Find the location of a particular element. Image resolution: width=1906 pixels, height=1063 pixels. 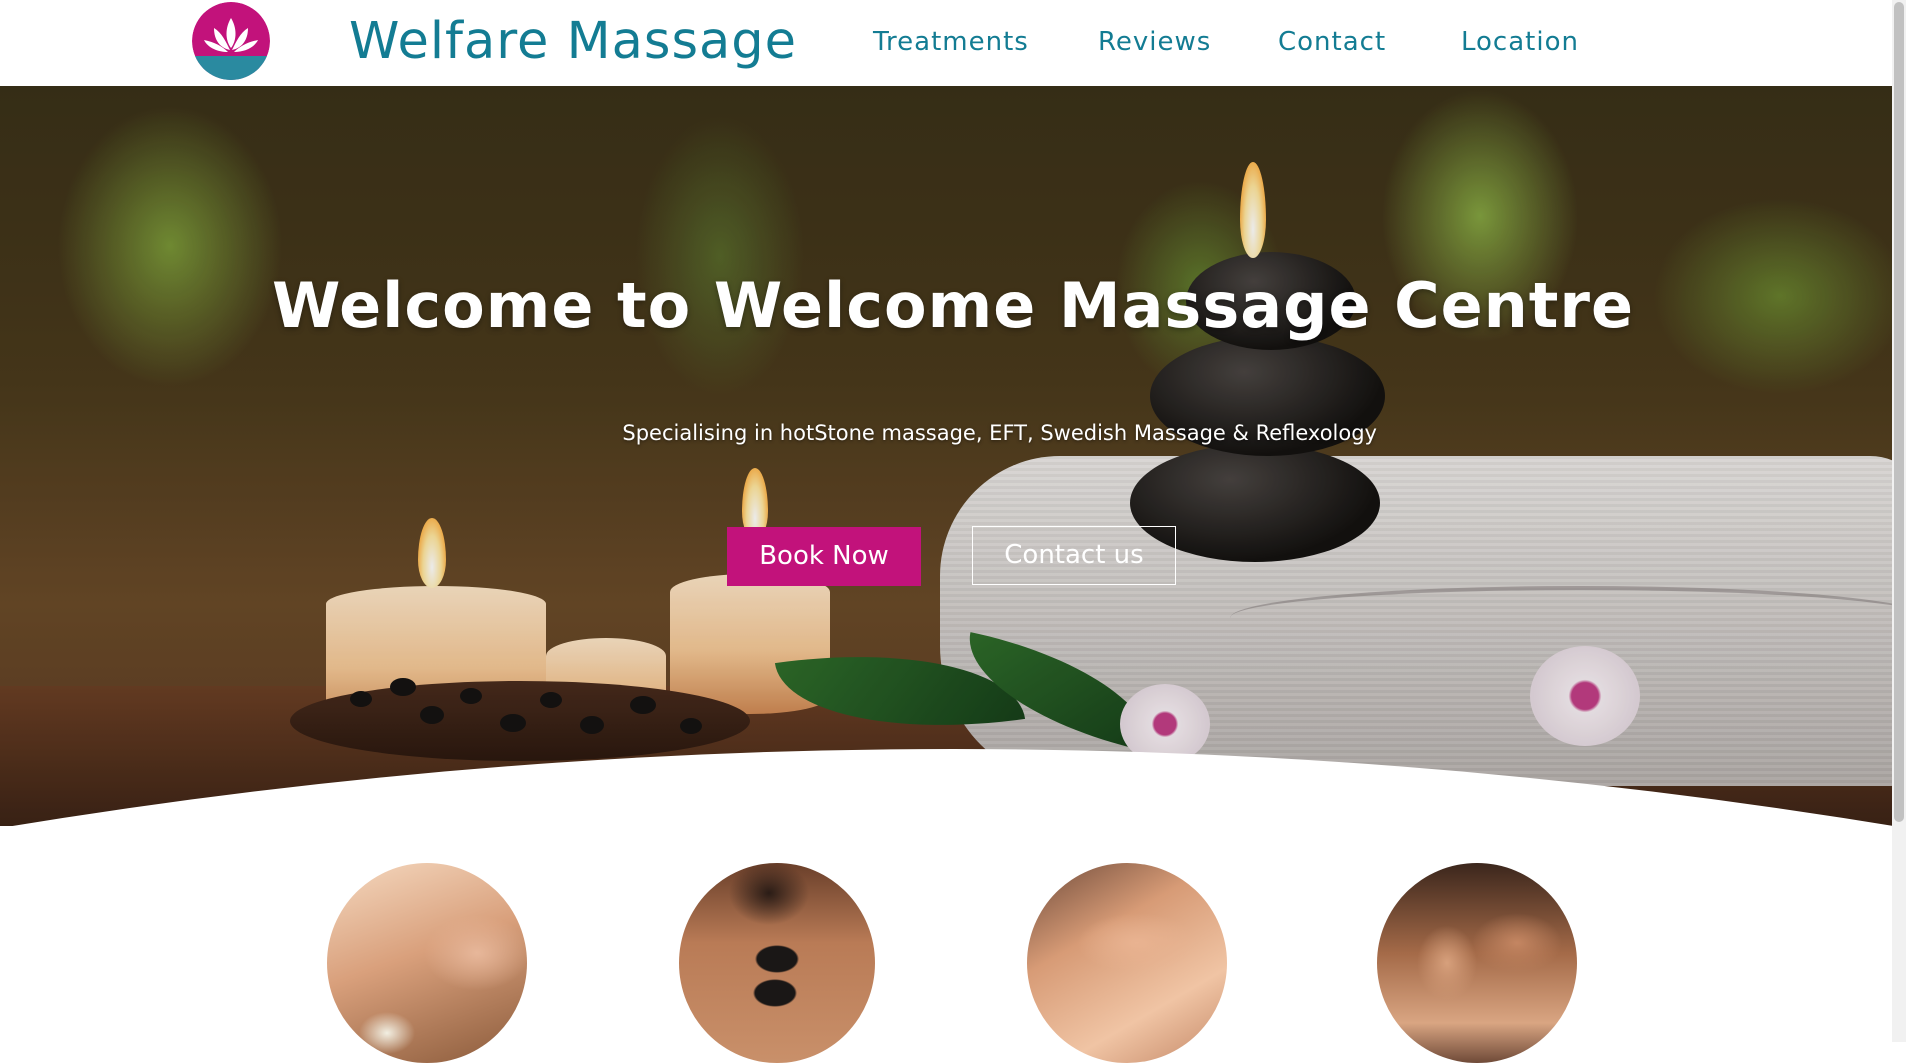

nav-link-location: Location is located at coordinates (1520, 42).